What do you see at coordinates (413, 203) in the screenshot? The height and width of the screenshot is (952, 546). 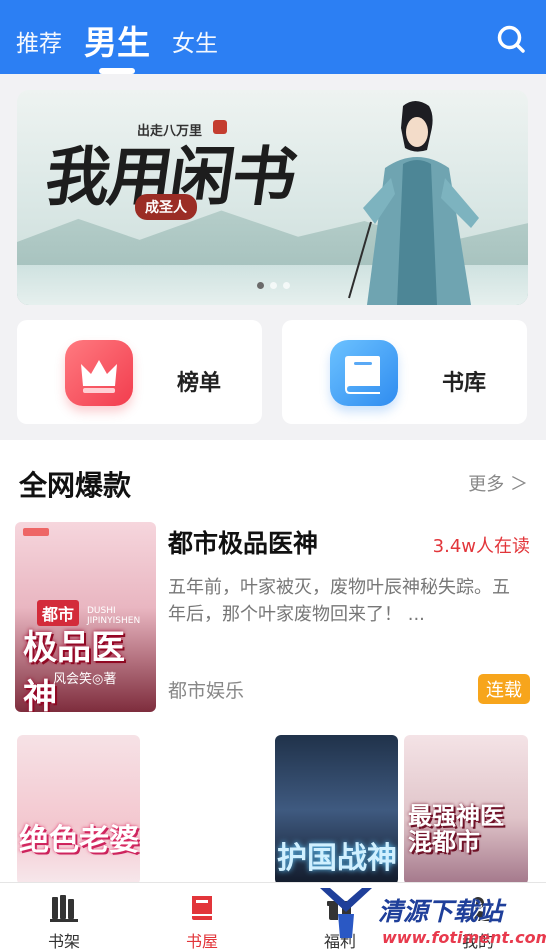 I see `character-illustration` at bounding box center [413, 203].